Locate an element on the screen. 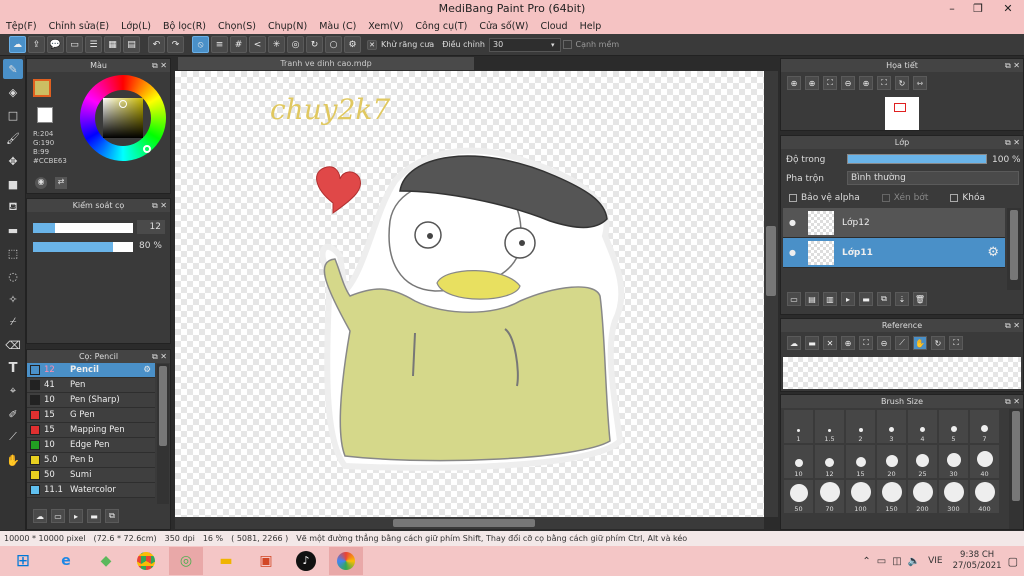 The image size is (1024, 576). protect-alpha-checkbox is located at coordinates (793, 198).